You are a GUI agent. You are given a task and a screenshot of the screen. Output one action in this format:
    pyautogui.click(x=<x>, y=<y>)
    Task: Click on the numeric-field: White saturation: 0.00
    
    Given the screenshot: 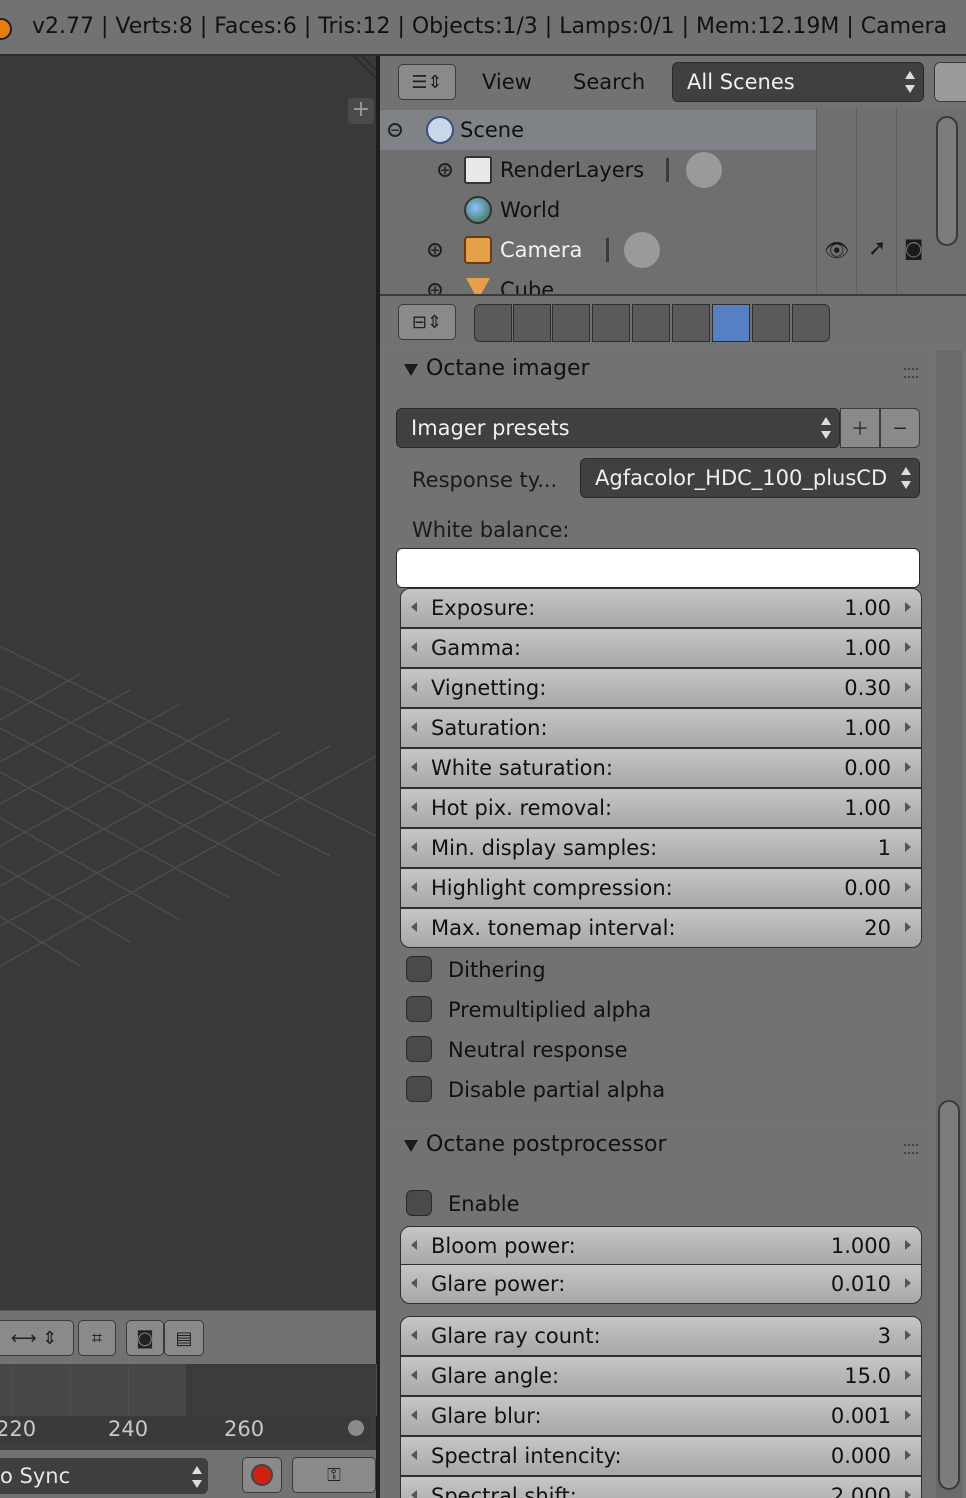 What is the action you would take?
    pyautogui.click(x=661, y=768)
    